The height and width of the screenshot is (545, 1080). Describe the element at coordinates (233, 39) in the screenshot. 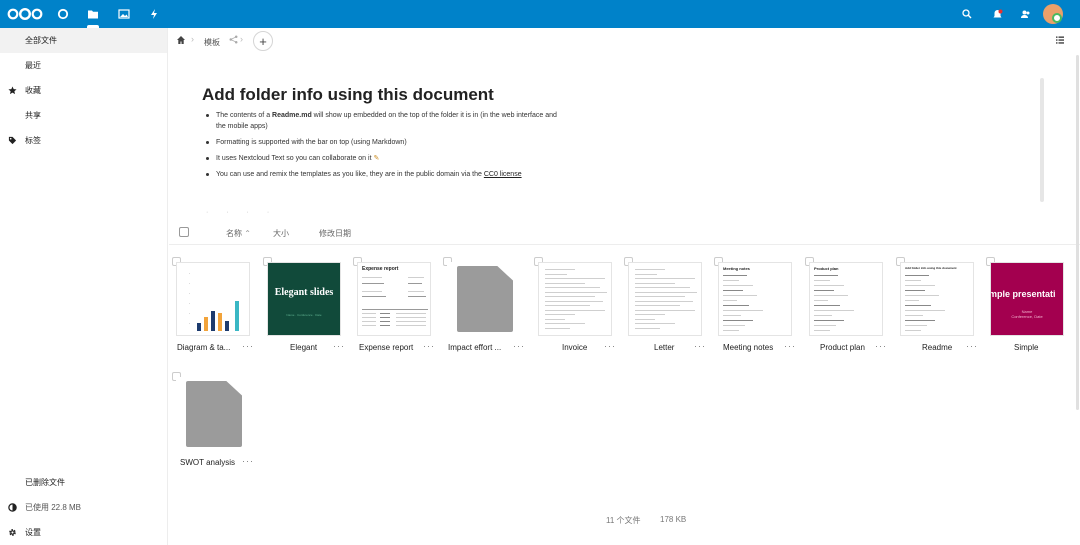

I see `share-icon` at that location.